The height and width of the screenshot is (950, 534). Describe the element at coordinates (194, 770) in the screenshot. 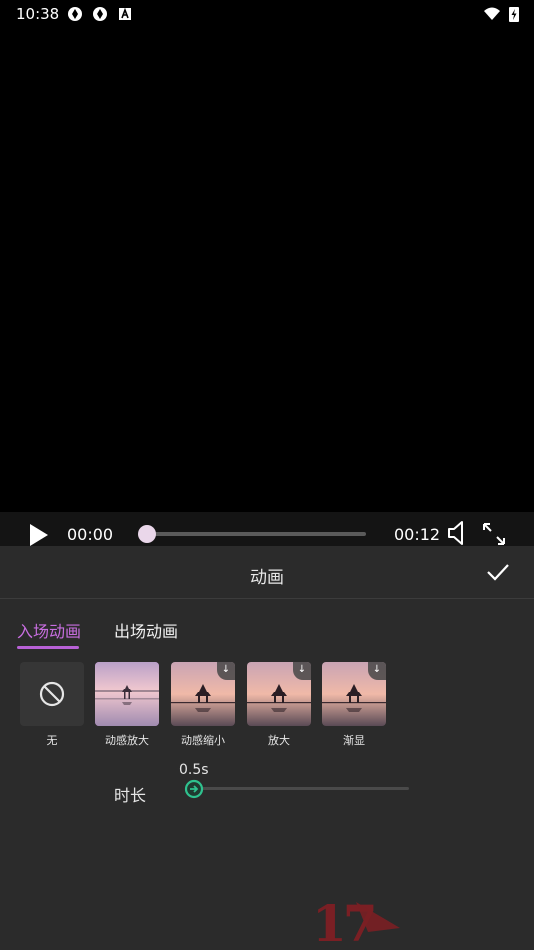

I see `duration-value: 0.5s` at that location.